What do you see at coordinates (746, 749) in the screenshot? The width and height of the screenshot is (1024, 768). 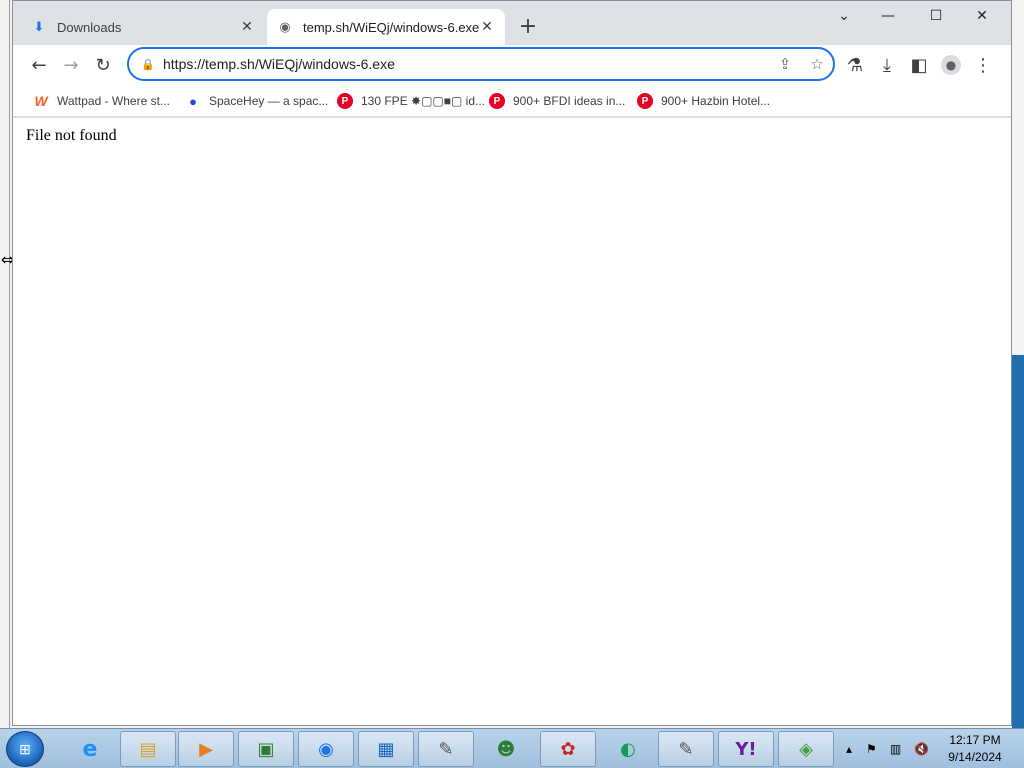 I see `yahoo-messenger-icon: Y!` at bounding box center [746, 749].